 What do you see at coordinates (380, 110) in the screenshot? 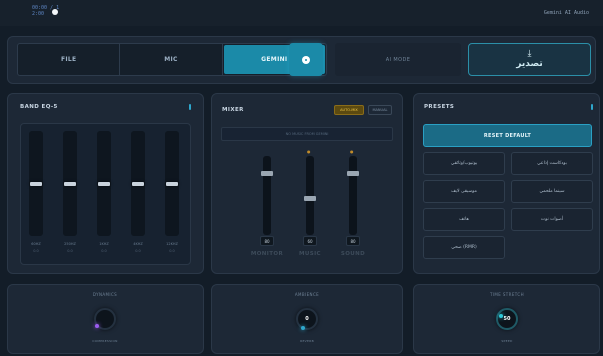
I see `manual-button: MANUAL` at bounding box center [380, 110].